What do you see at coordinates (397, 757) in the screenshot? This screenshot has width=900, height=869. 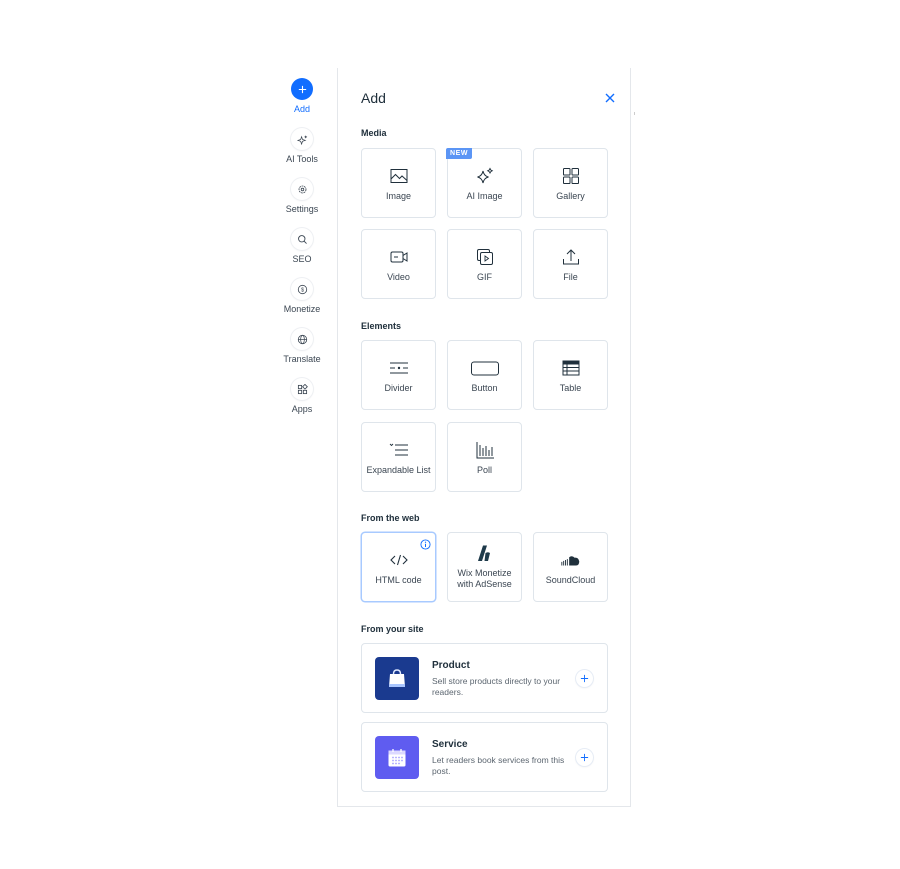 I see `calendar-icon` at bounding box center [397, 757].